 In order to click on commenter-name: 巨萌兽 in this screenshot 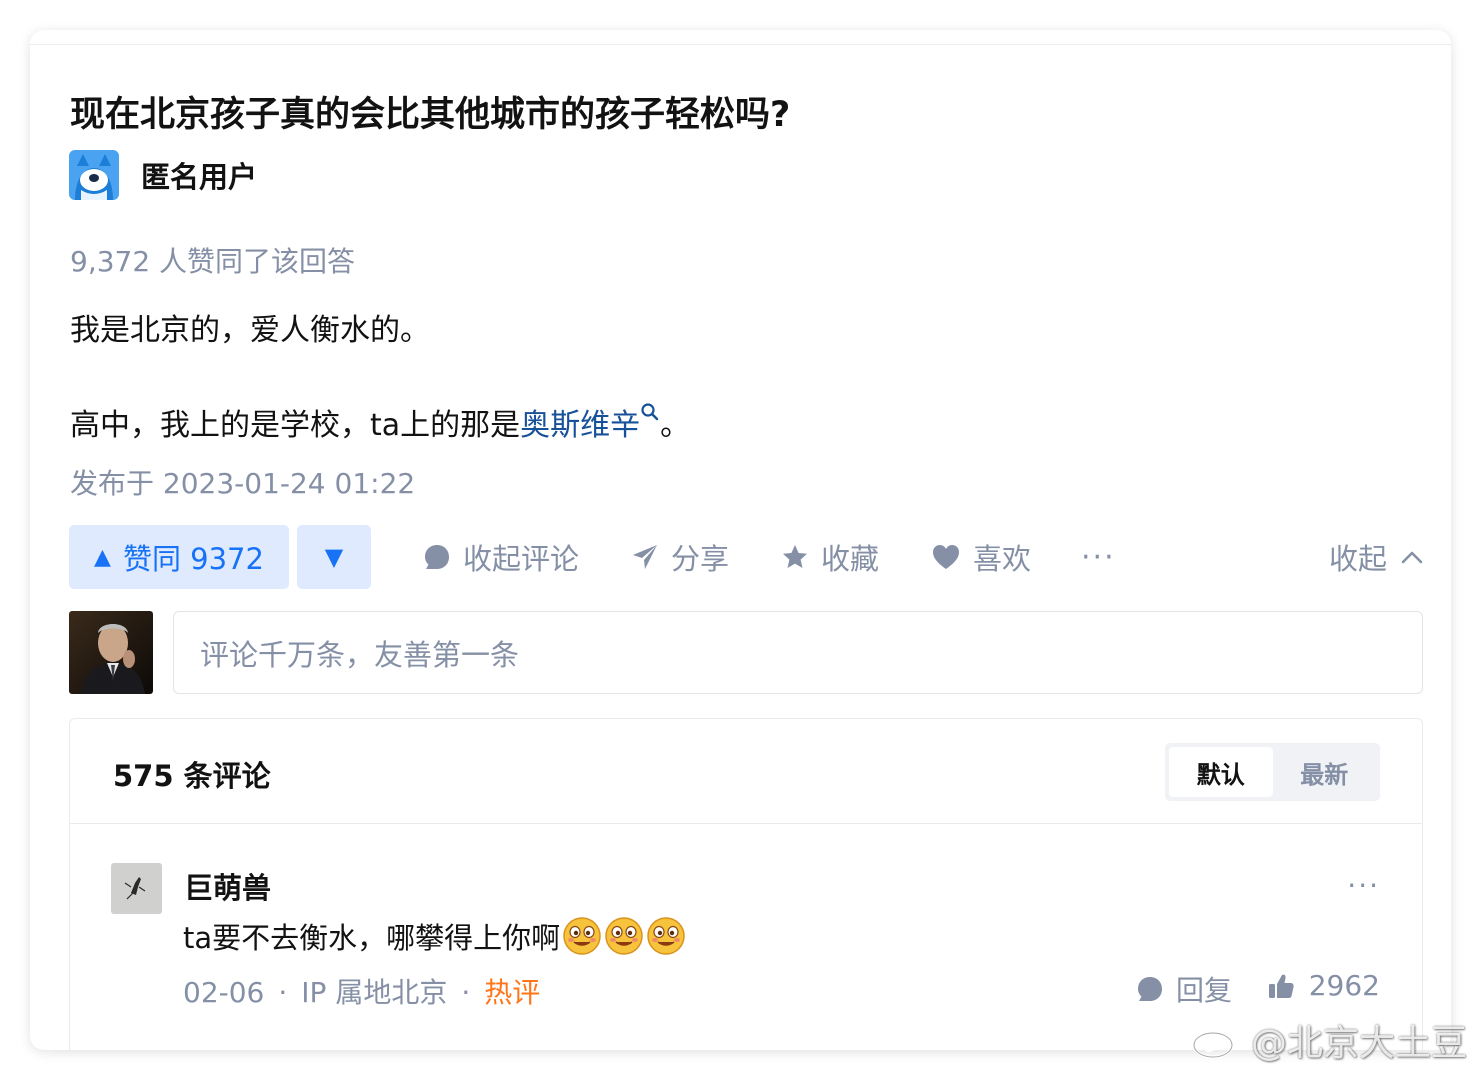, I will do `click(227, 886)`.